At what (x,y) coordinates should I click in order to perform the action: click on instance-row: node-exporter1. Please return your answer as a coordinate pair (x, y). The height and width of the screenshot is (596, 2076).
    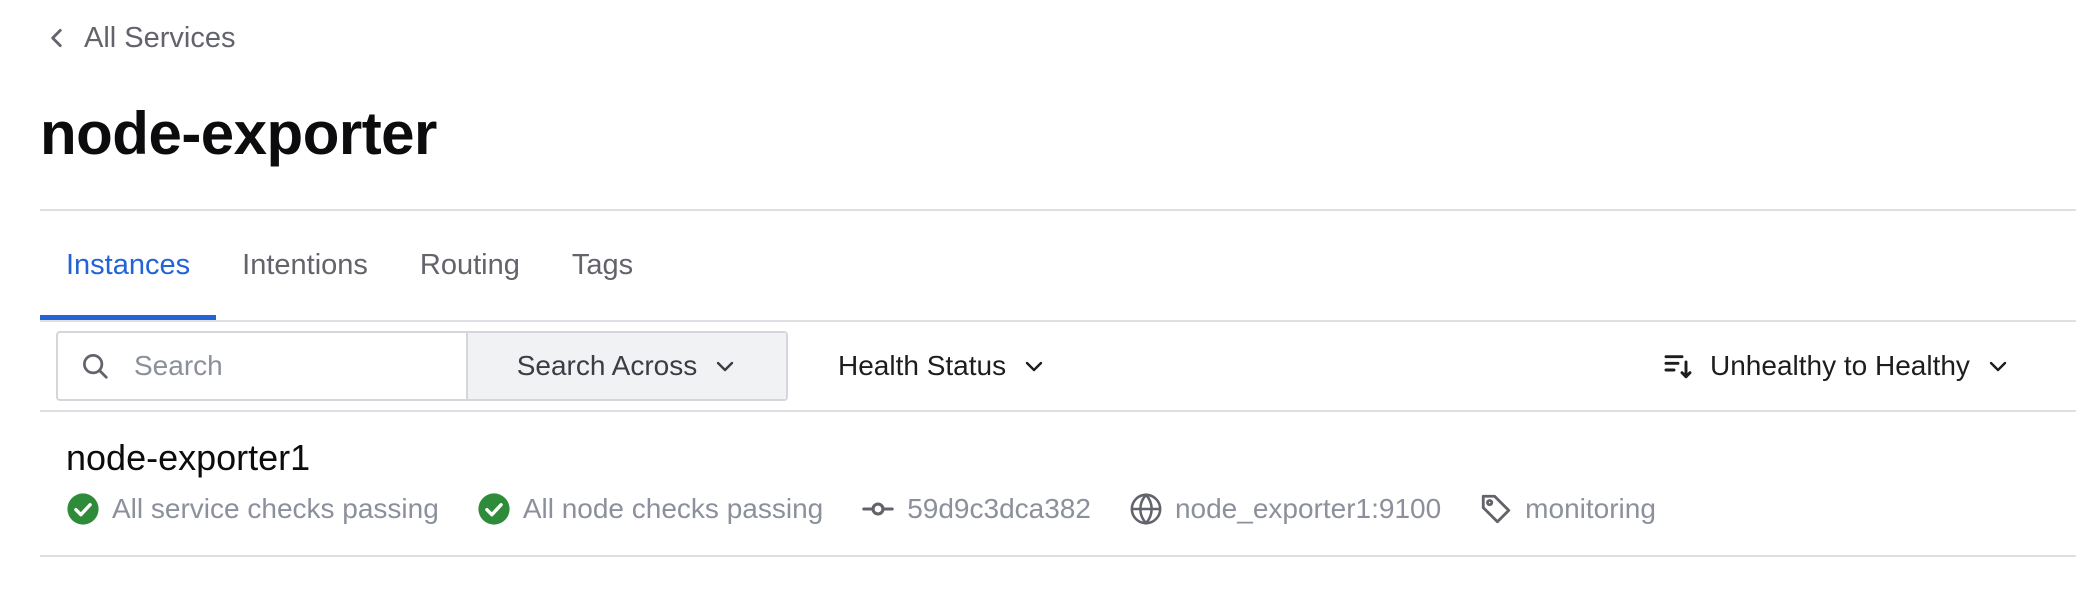
    Looking at the image, I should click on (188, 458).